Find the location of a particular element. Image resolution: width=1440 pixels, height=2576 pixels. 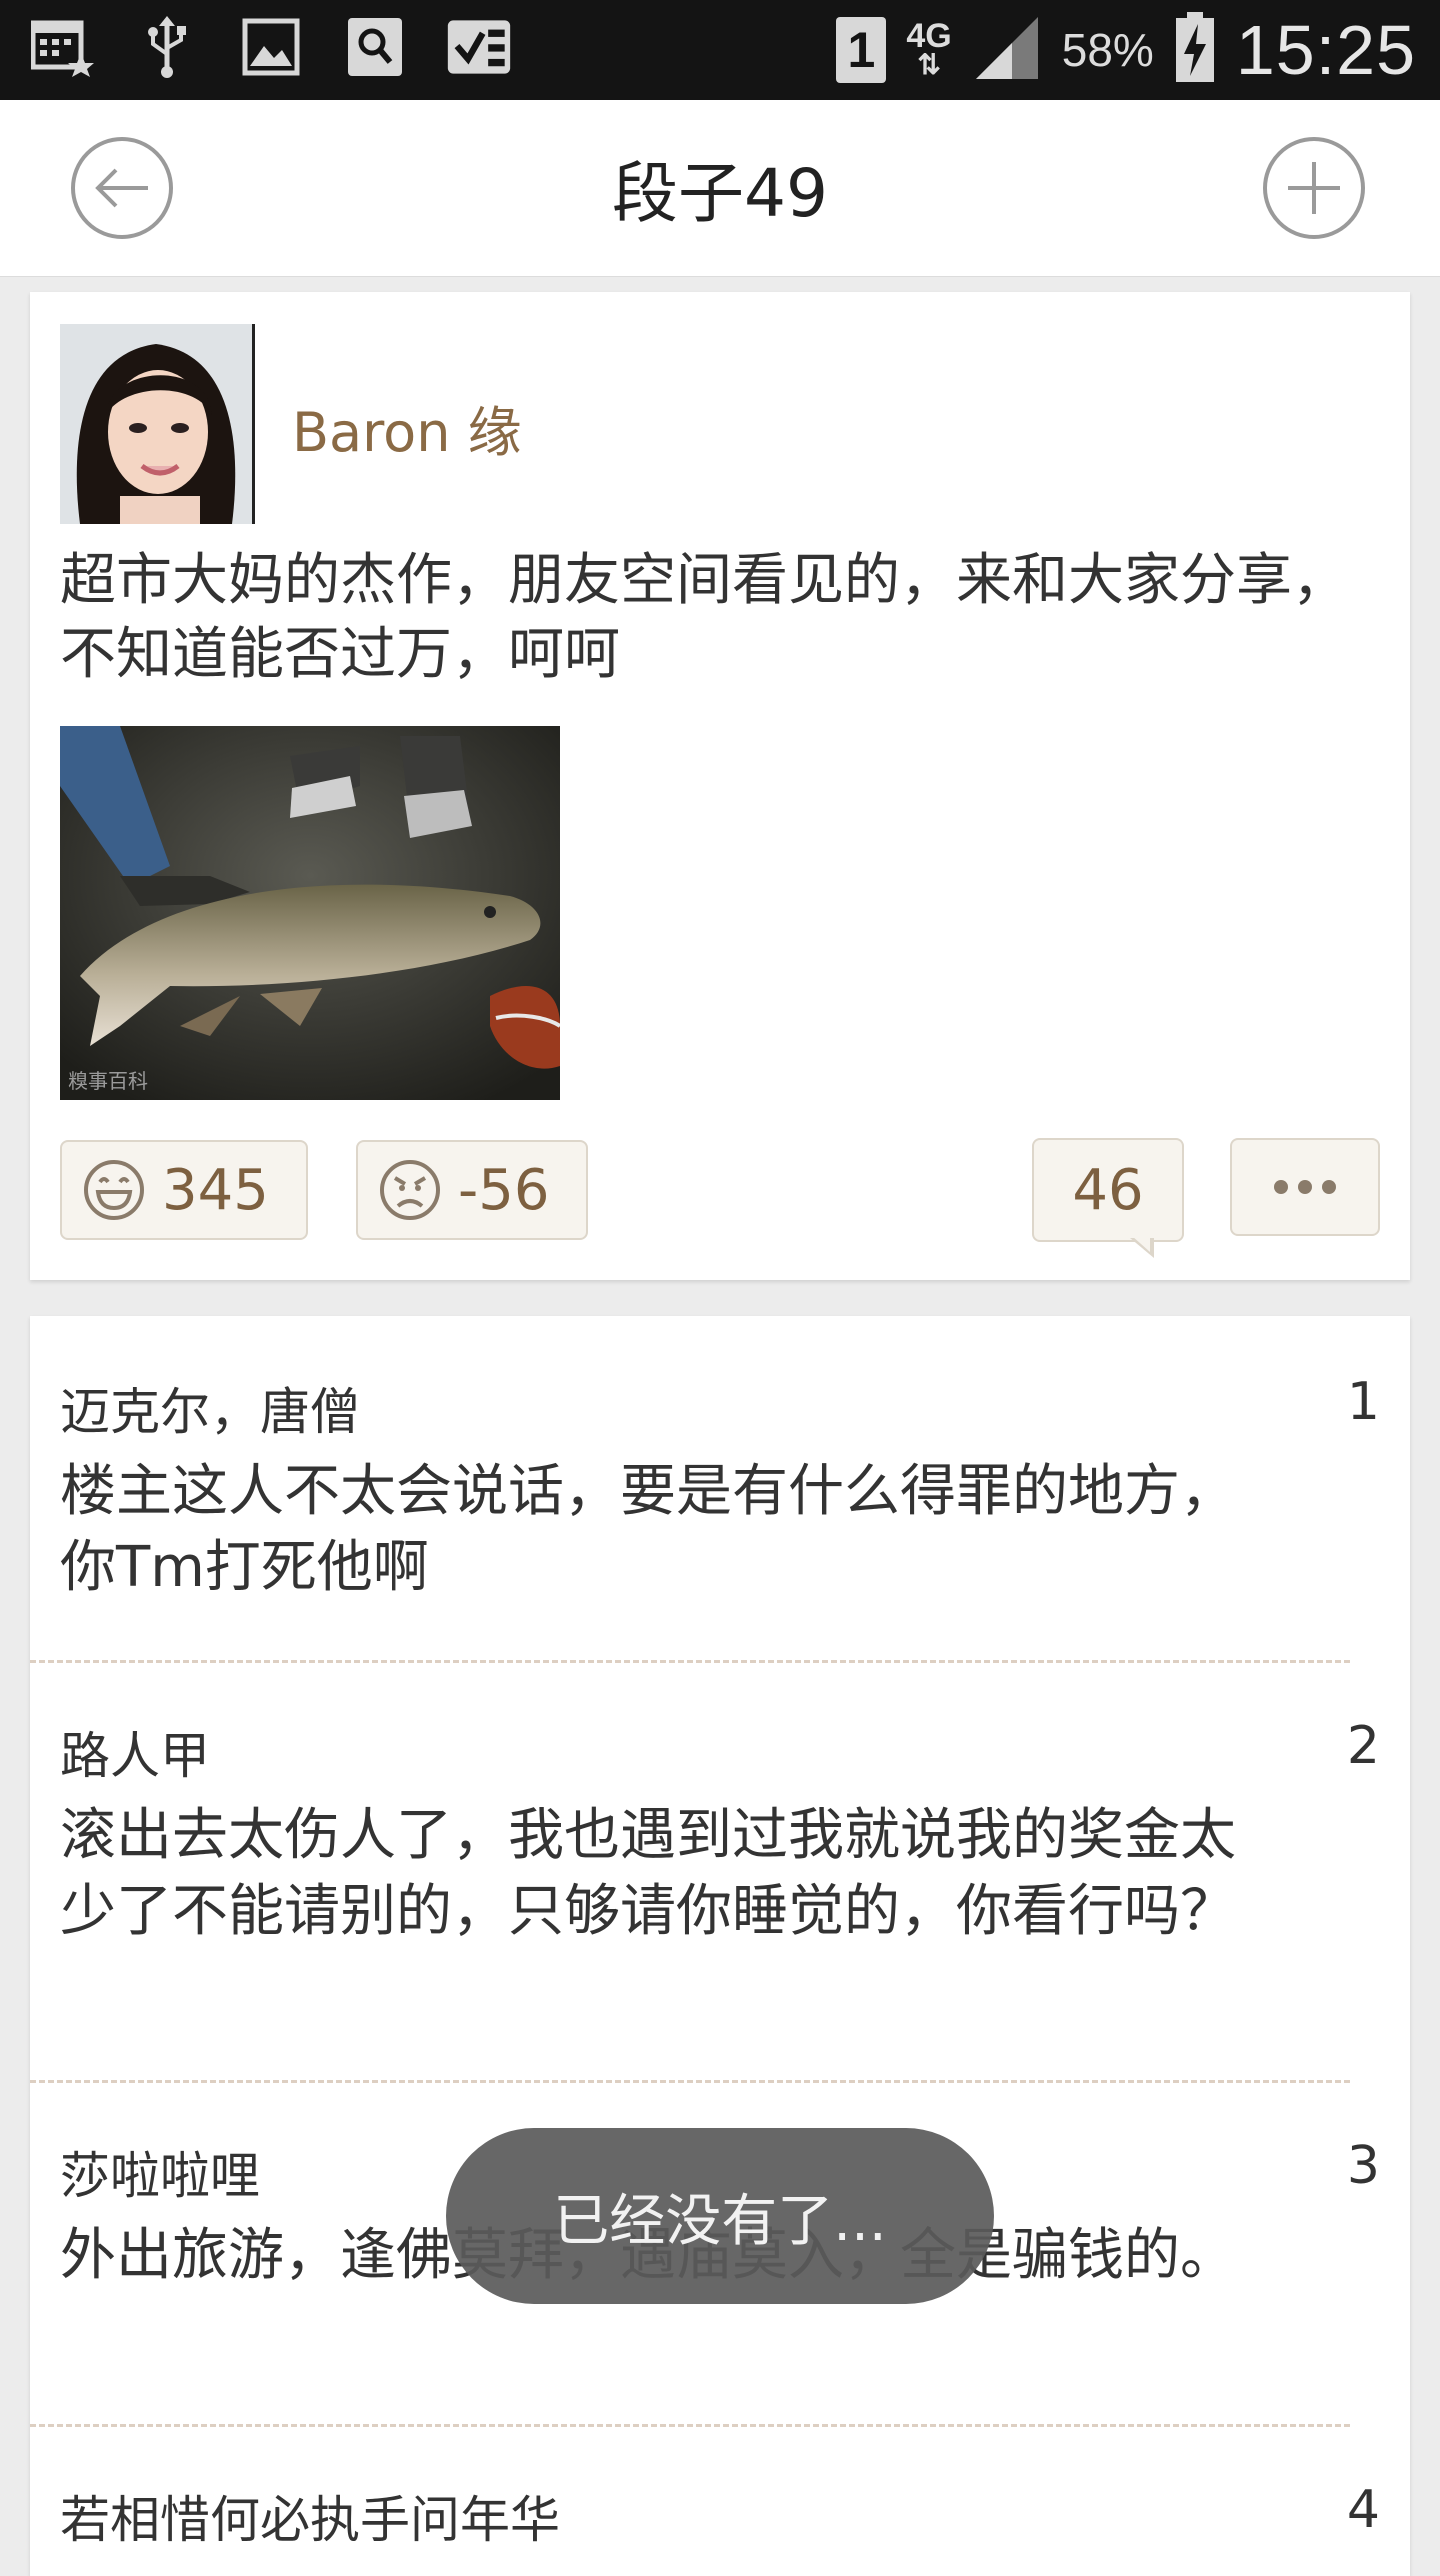

angry-face-icon is located at coordinates (410, 1190).